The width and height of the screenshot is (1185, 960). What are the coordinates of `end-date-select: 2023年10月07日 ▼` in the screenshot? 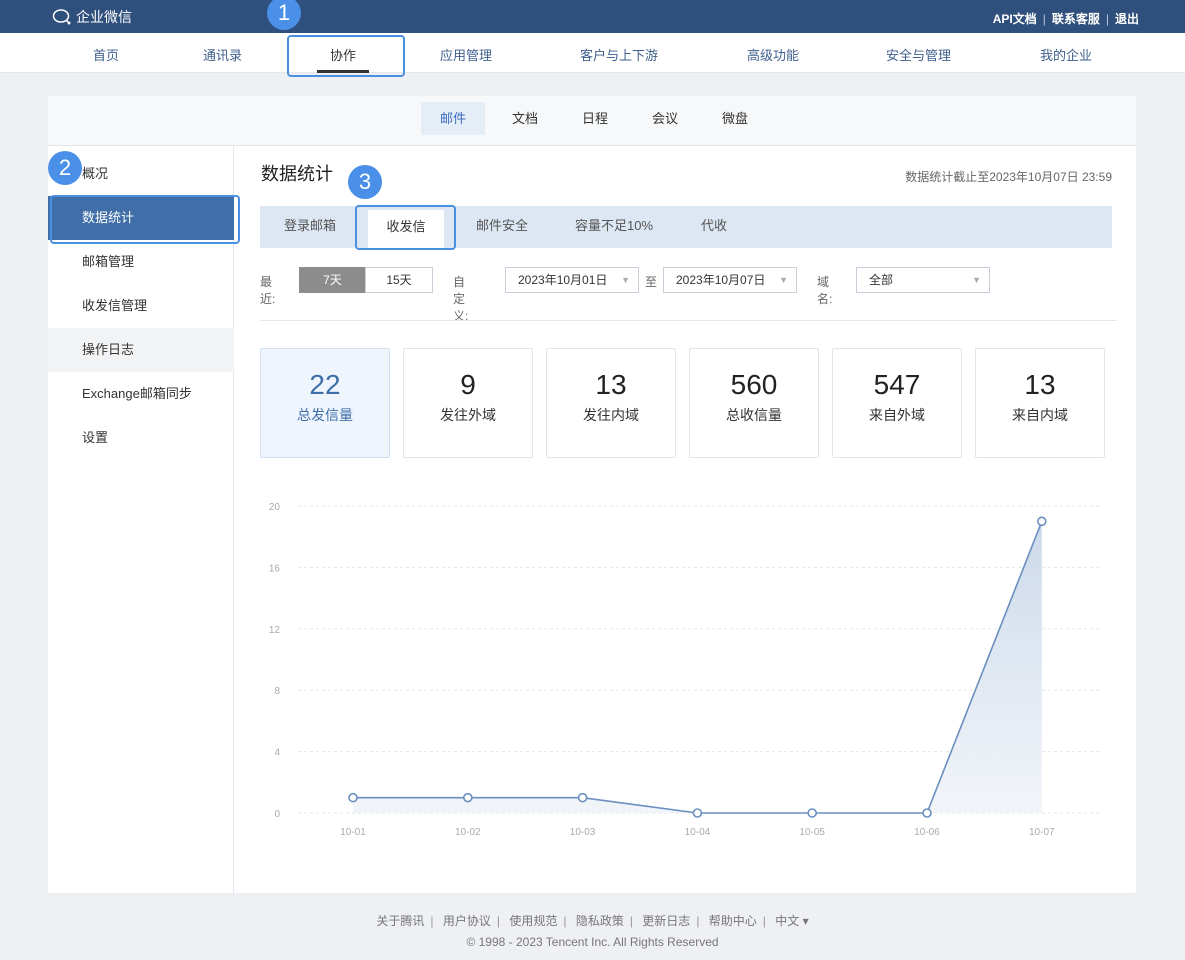 It's located at (730, 280).